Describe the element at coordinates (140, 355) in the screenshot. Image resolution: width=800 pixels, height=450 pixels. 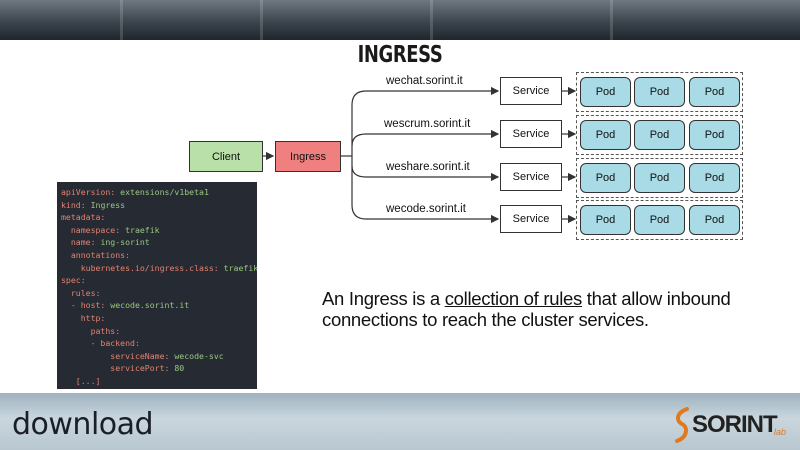
I see `code-key: serviceName:` at that location.